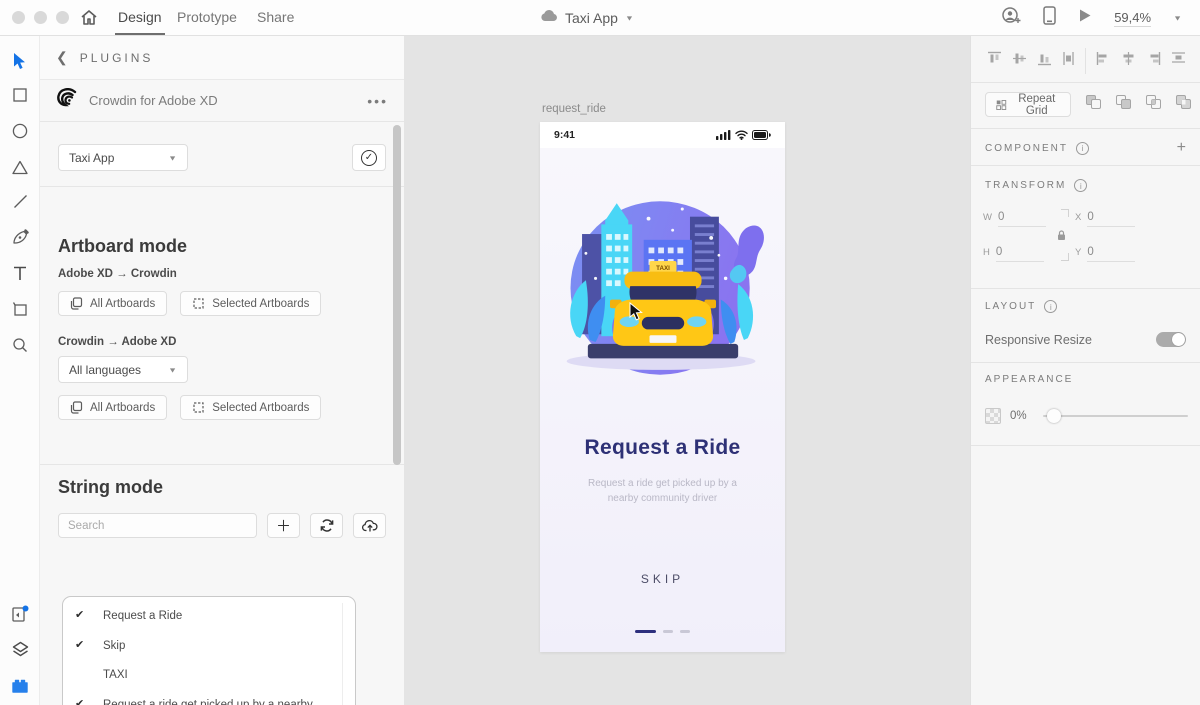 The width and height of the screenshot is (1200, 705). What do you see at coordinates (198, 407) in the screenshot?
I see `selection-icon` at bounding box center [198, 407].